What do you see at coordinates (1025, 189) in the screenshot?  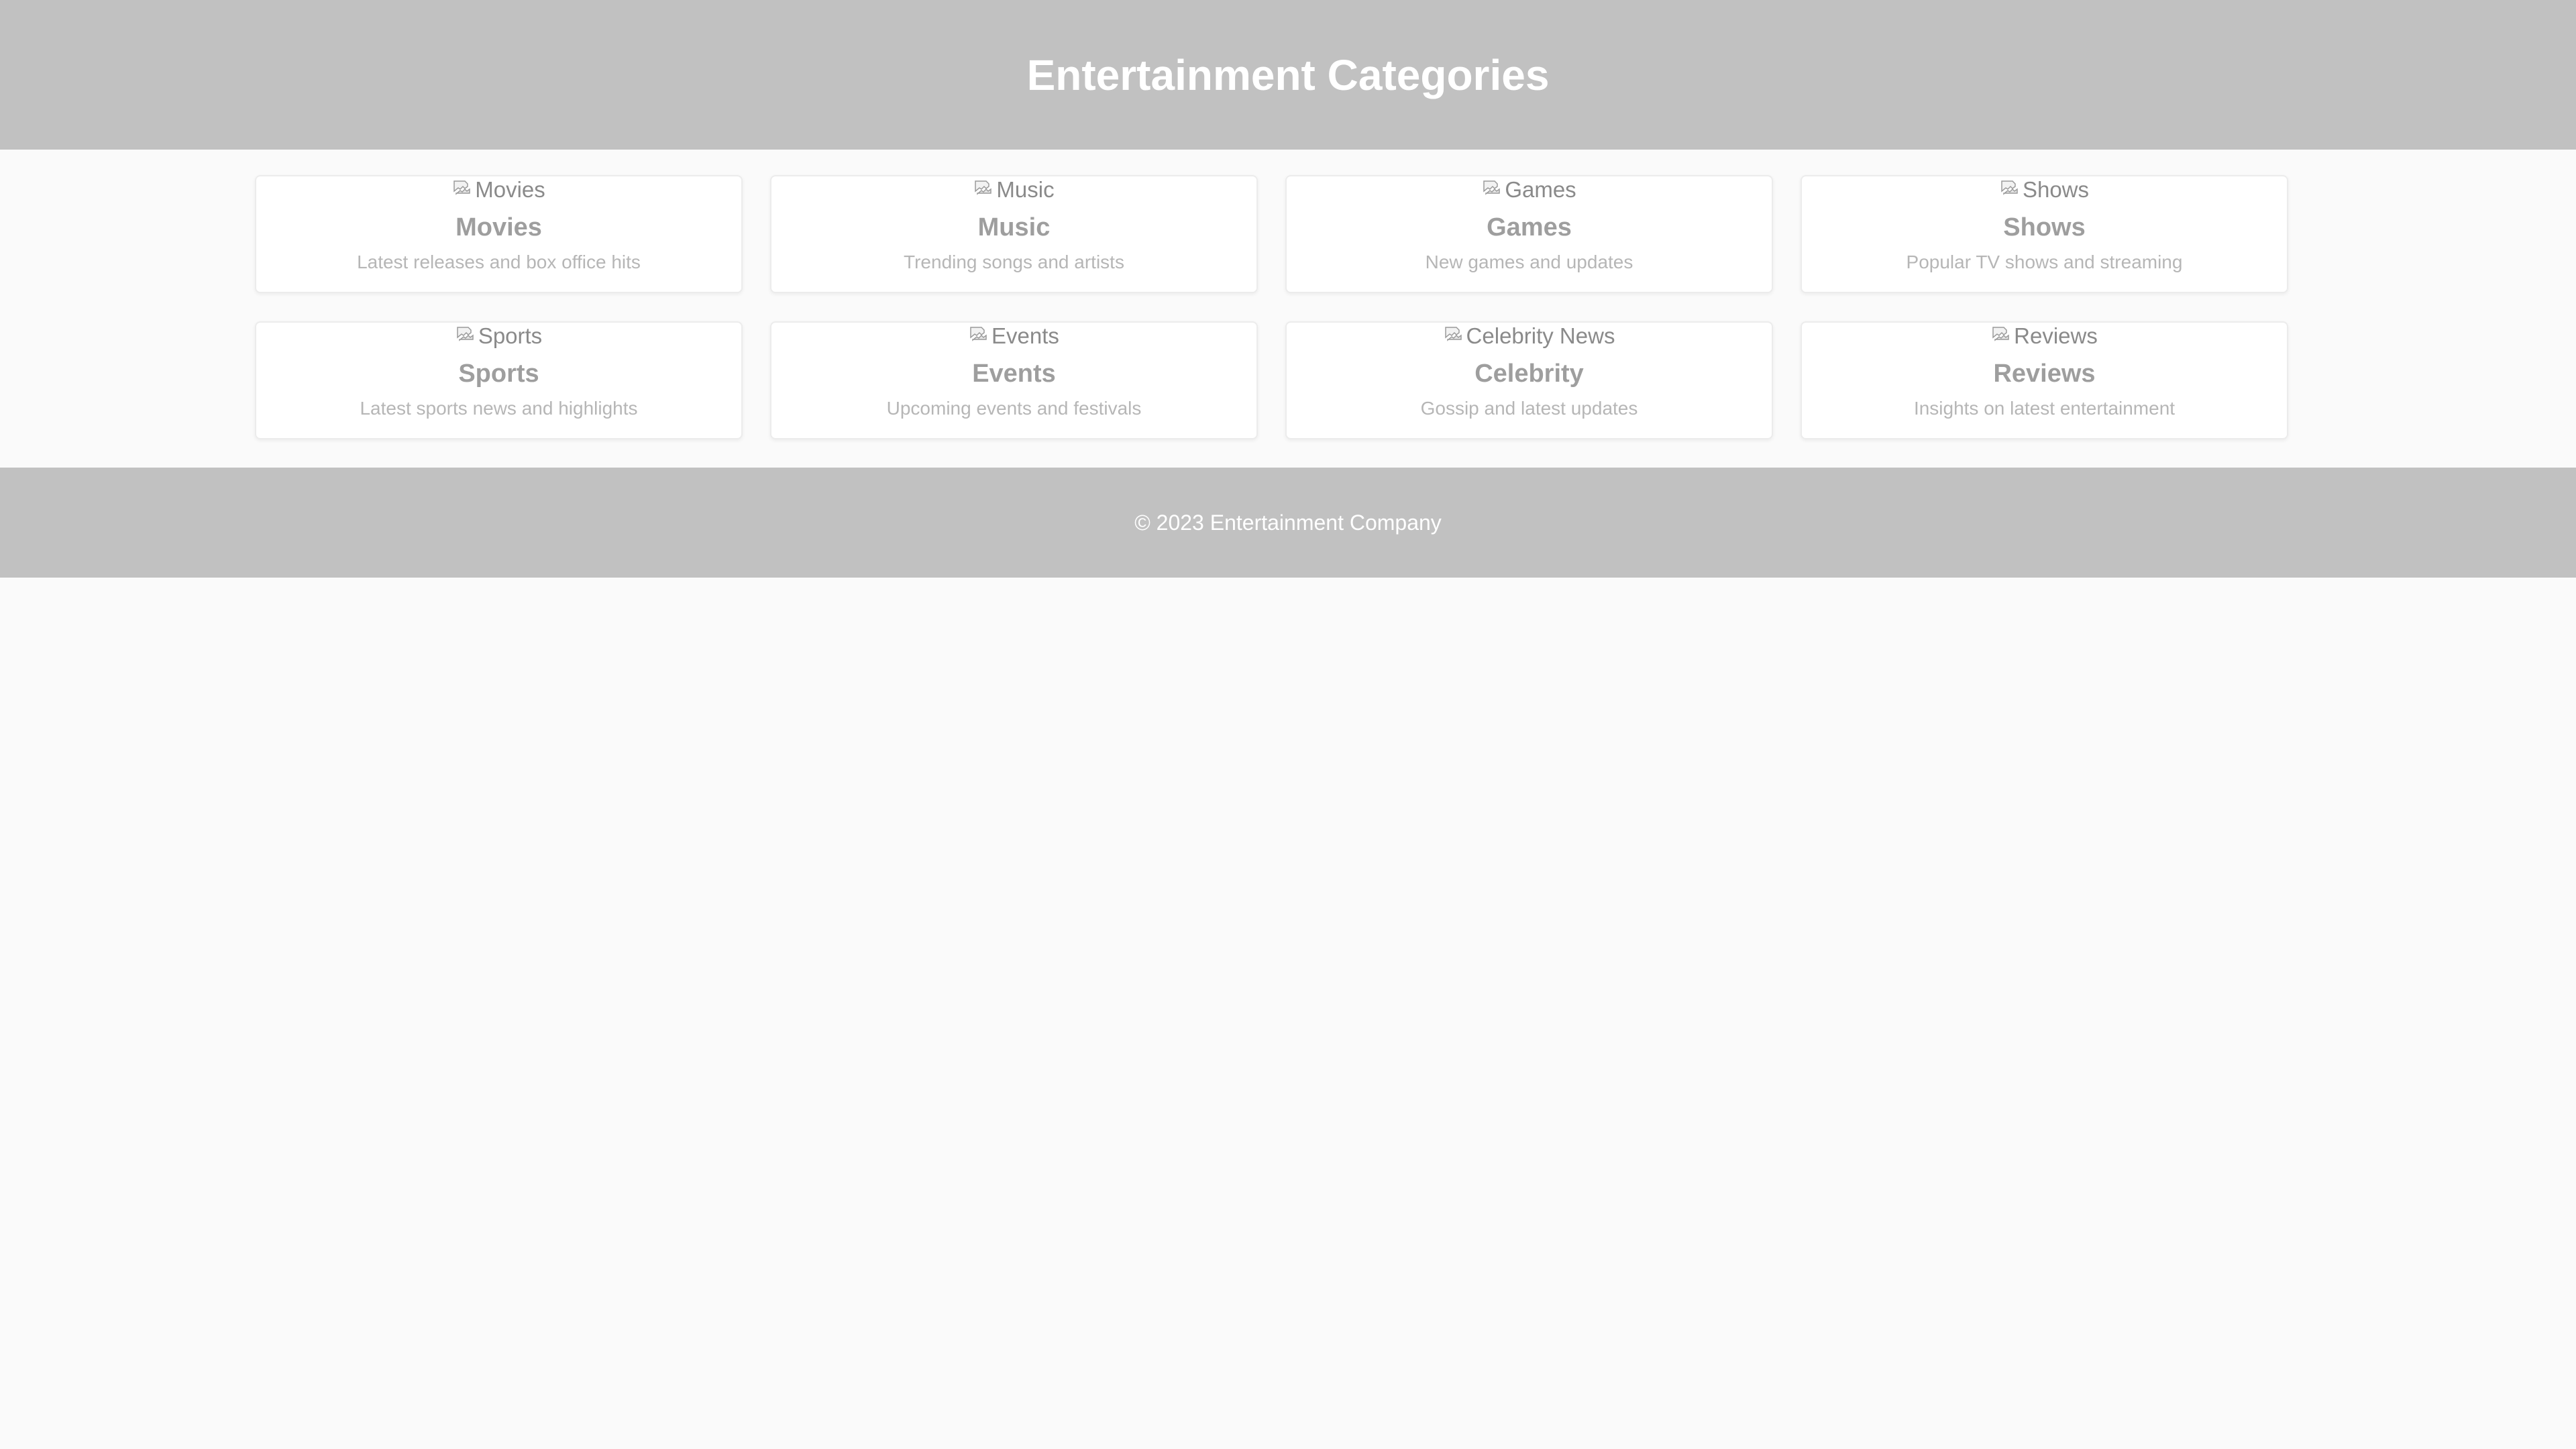 I see `category-image-alt: Music` at bounding box center [1025, 189].